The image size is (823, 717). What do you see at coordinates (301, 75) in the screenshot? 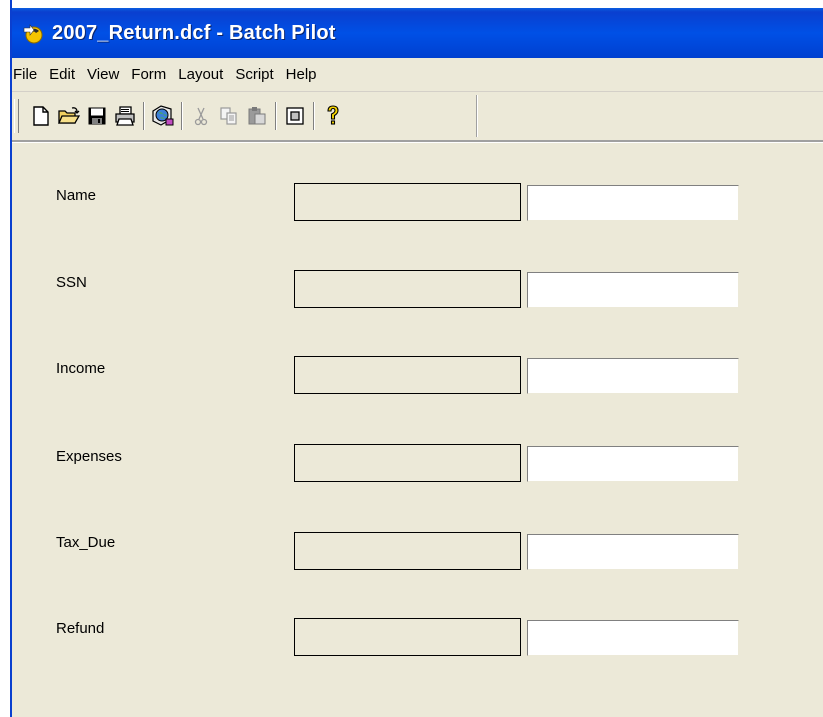
I see `menu-help: Help` at bounding box center [301, 75].